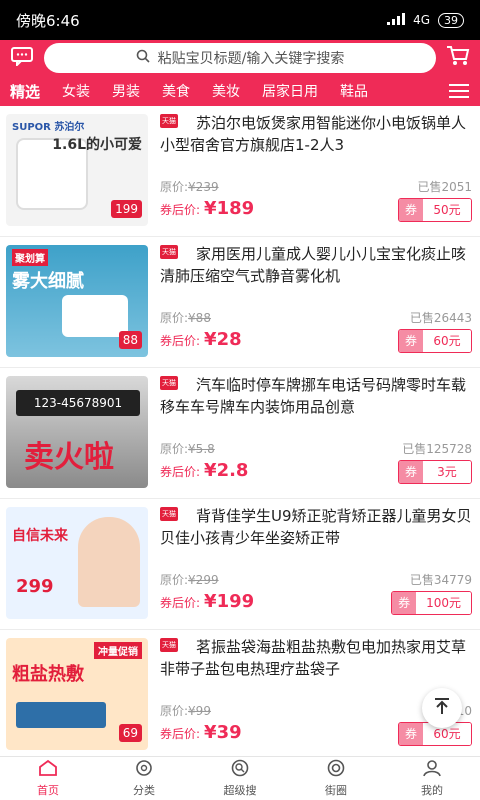 The height and width of the screenshot is (800, 480). I want to click on top-bar: 粘贴宝贝标题/输入关键字搜索, so click(240, 58).